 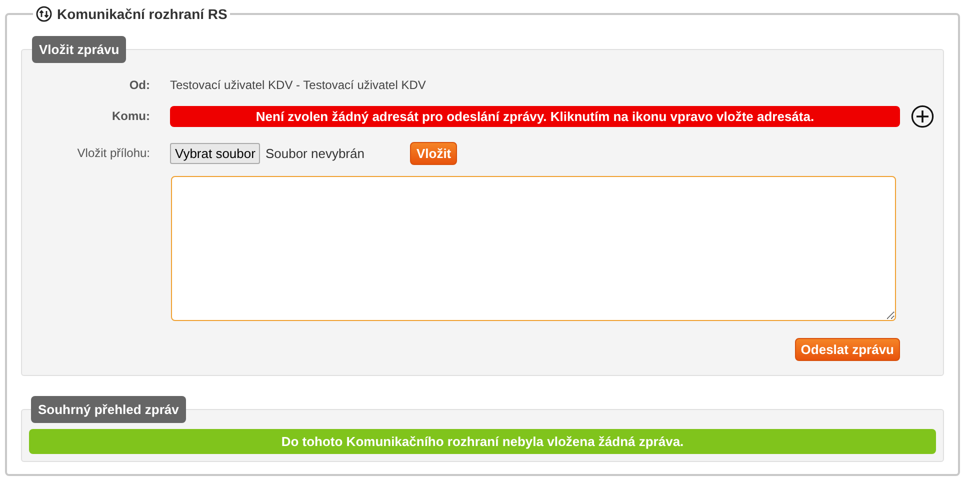 What do you see at coordinates (130, 116) in the screenshot?
I see `field-label: Komu:` at bounding box center [130, 116].